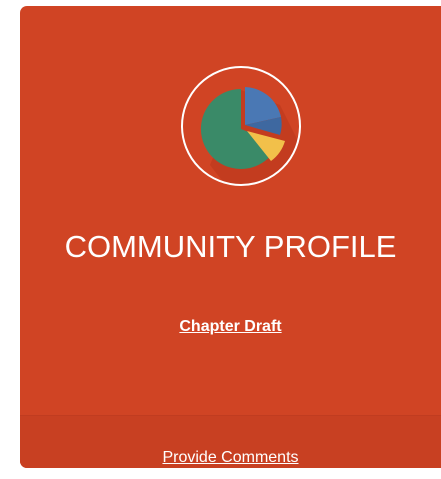 The image size is (441, 479). What do you see at coordinates (230, 458) in the screenshot?
I see `provide-comments-link: Provide Comments` at bounding box center [230, 458].